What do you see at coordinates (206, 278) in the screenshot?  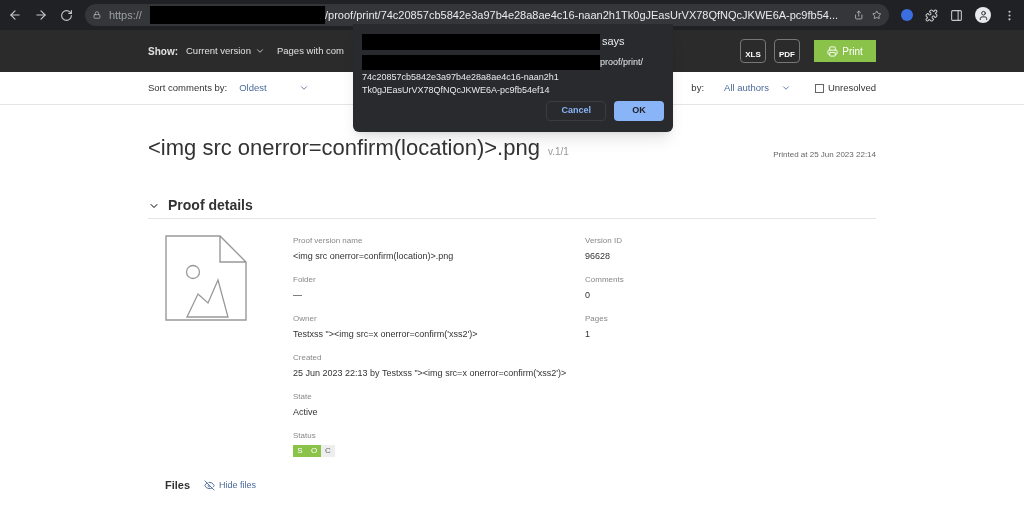 I see `image-placeholder-icon` at bounding box center [206, 278].